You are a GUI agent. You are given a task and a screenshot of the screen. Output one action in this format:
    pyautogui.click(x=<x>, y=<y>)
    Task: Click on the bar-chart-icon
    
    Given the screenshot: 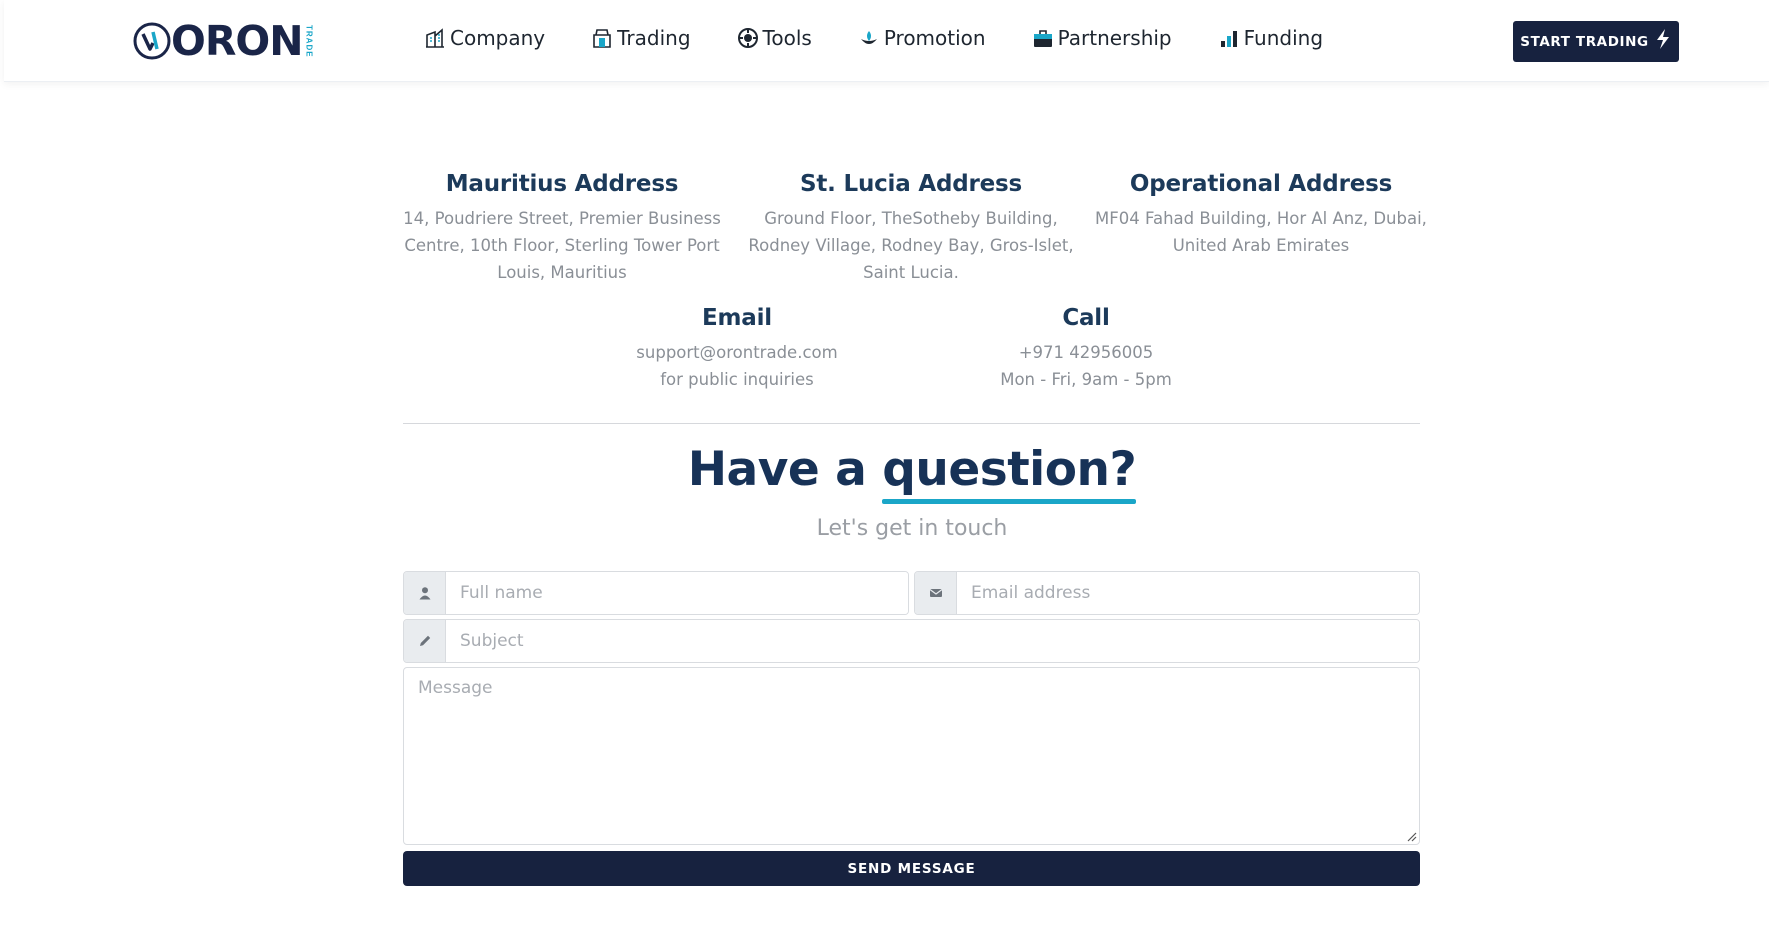 What is the action you would take?
    pyautogui.click(x=1228, y=39)
    